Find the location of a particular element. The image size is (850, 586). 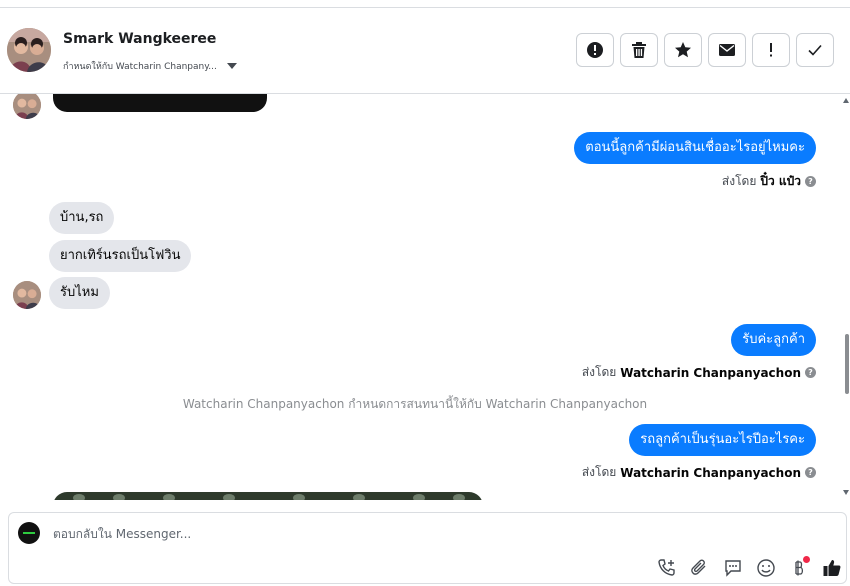

envelope-icon is located at coordinates (727, 50).